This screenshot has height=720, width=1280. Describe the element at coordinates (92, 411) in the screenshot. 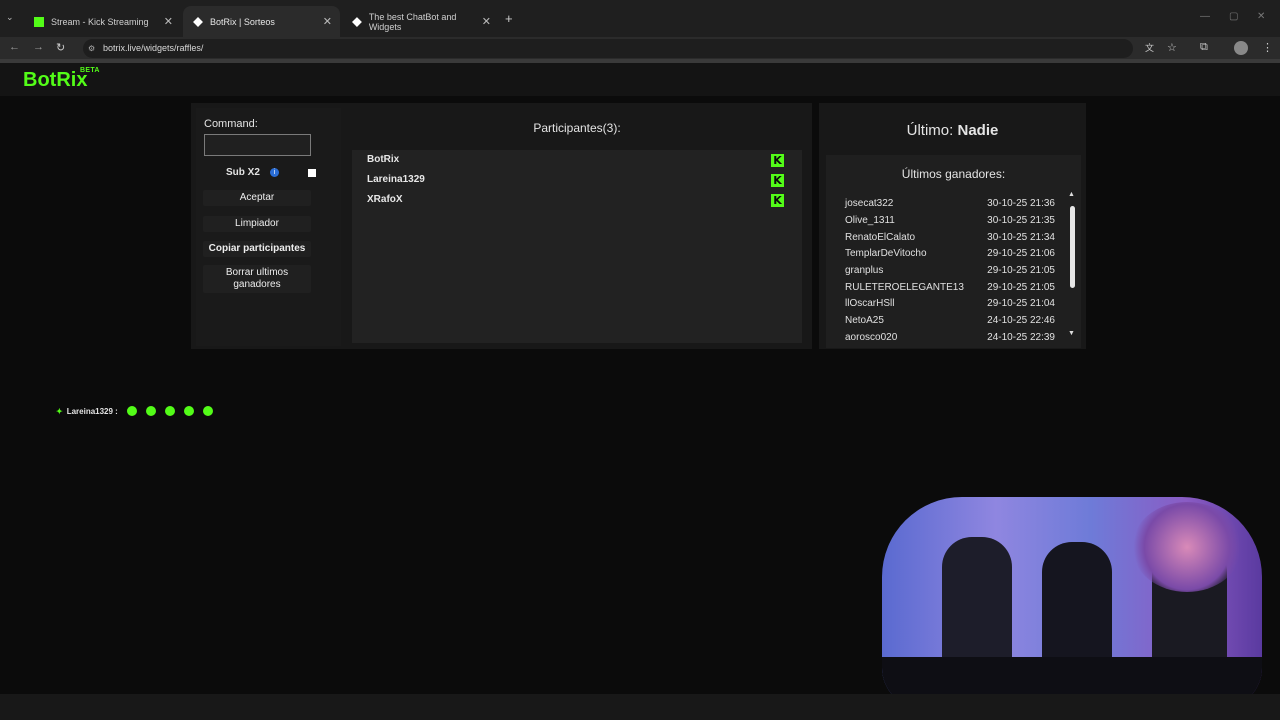

I see `chat-username: Lareina1329 :` at that location.